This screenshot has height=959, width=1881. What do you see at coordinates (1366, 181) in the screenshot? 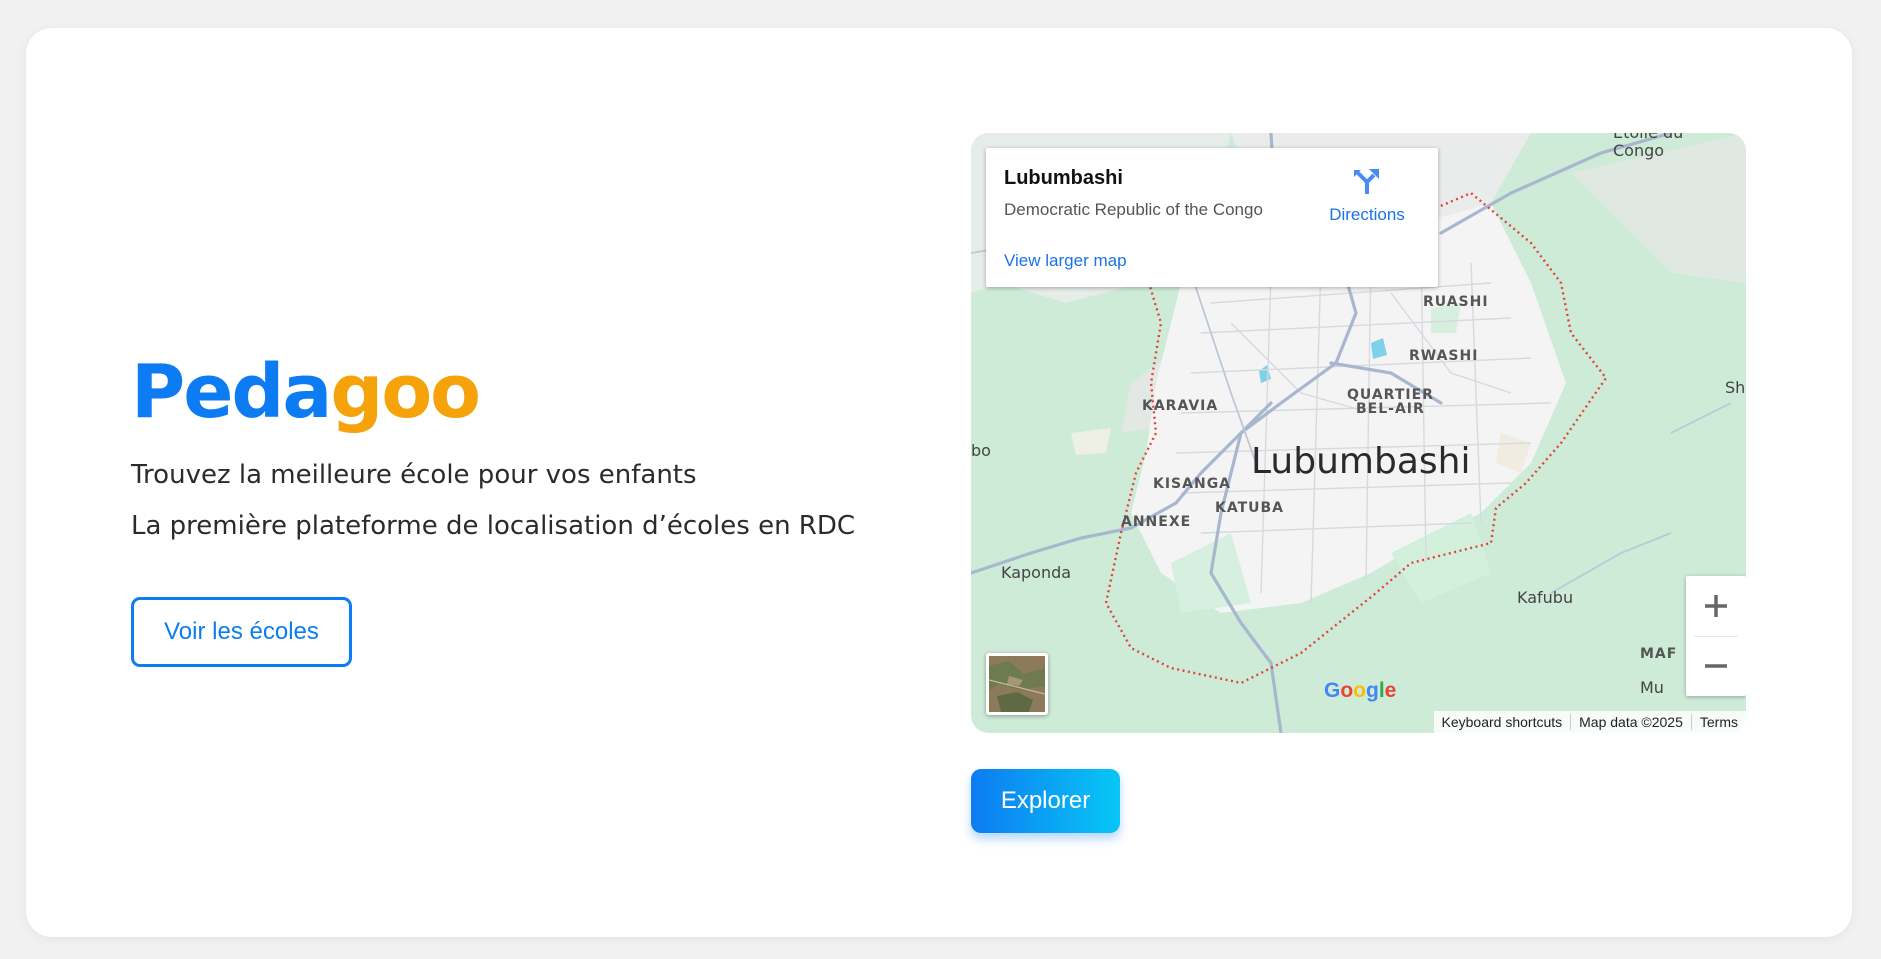
I see `directions-icon` at bounding box center [1366, 181].